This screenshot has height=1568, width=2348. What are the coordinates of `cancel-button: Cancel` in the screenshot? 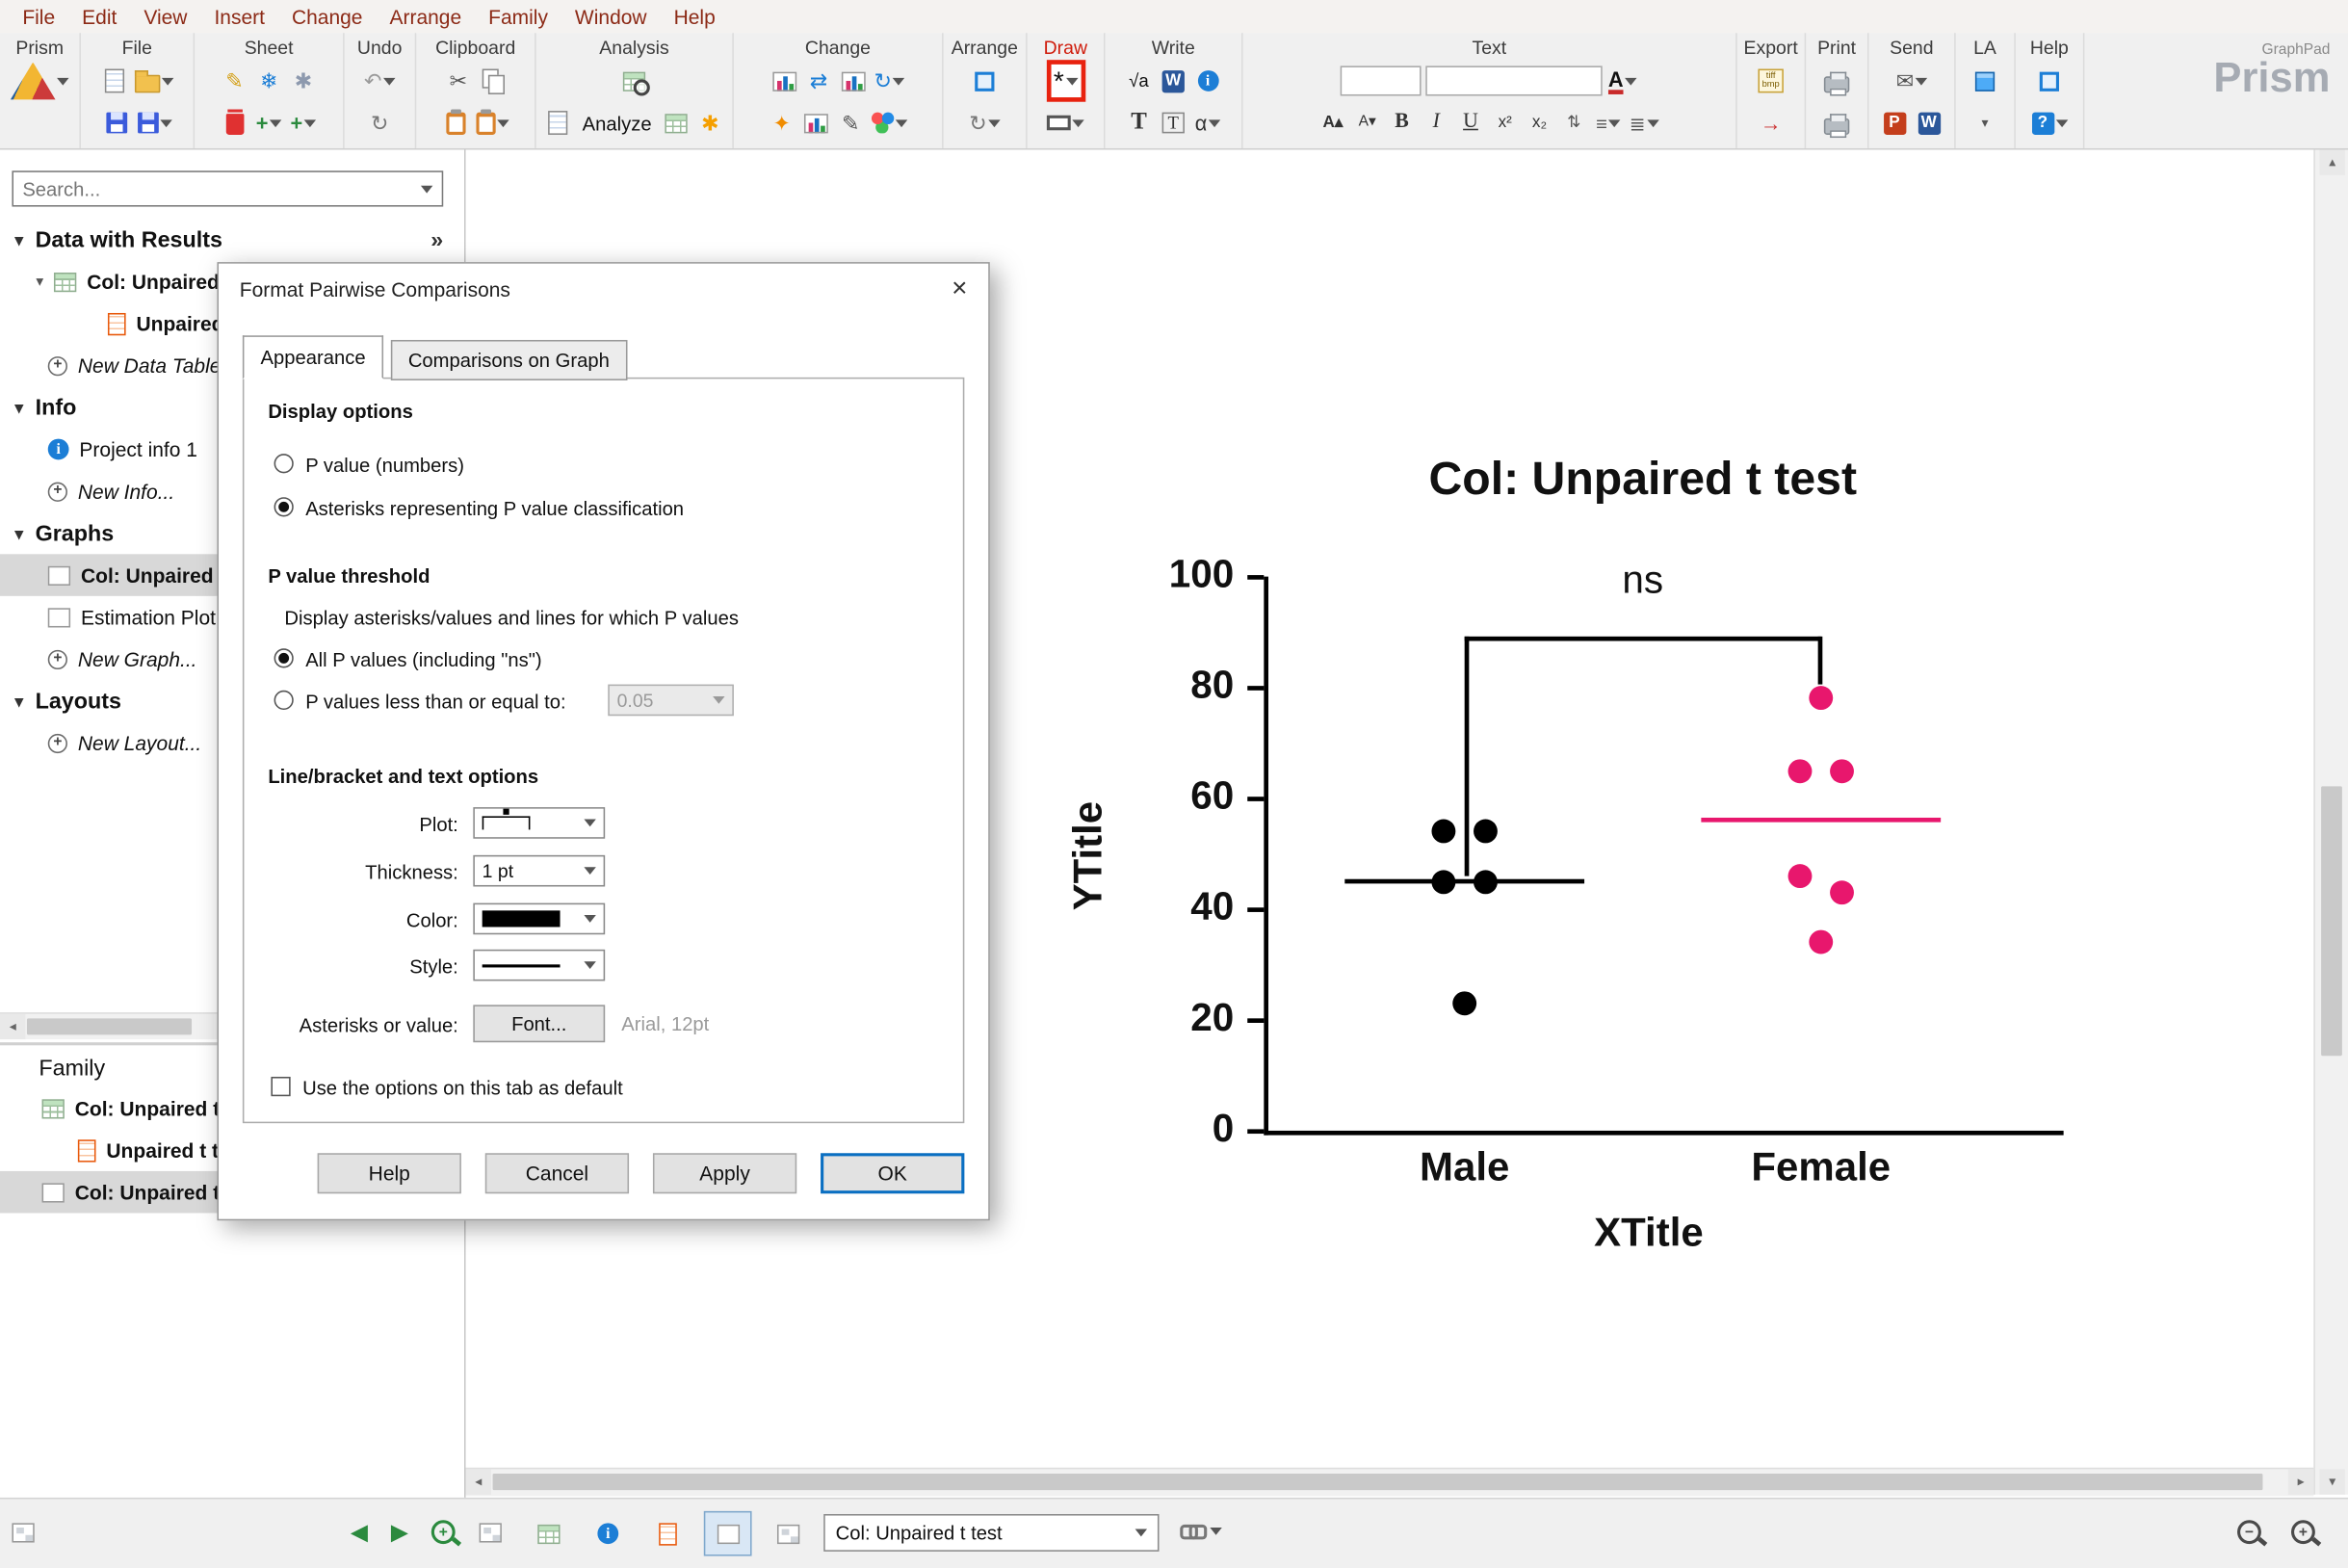 It's located at (557, 1173).